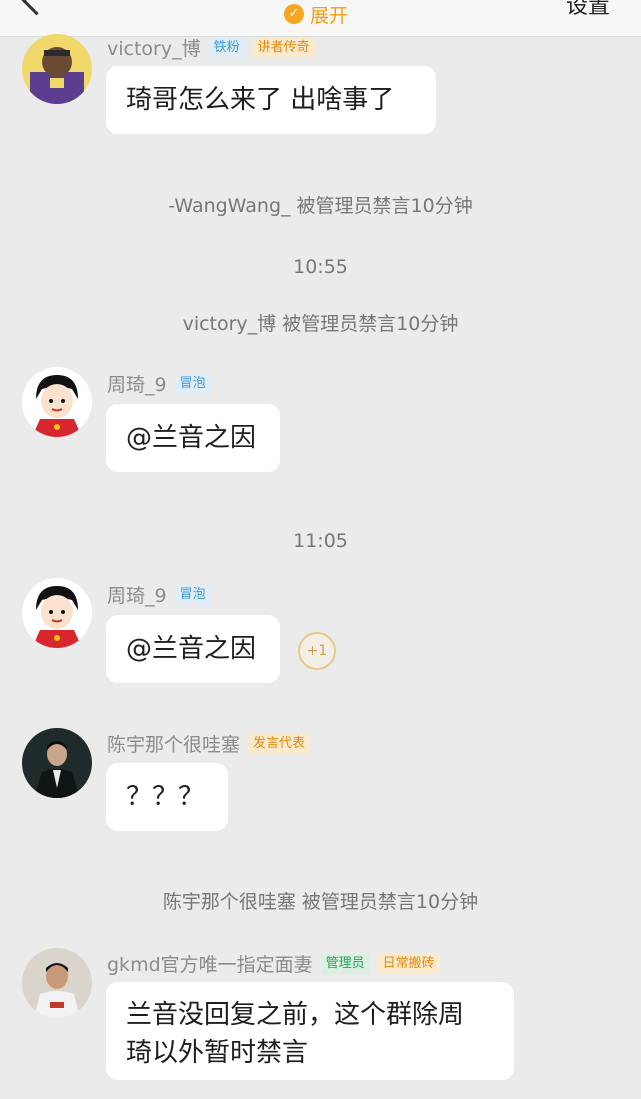 The image size is (641, 1099). Describe the element at coordinates (210, 963) in the screenshot. I see `sender-name: gkmd官方唯一指定面妻` at that location.